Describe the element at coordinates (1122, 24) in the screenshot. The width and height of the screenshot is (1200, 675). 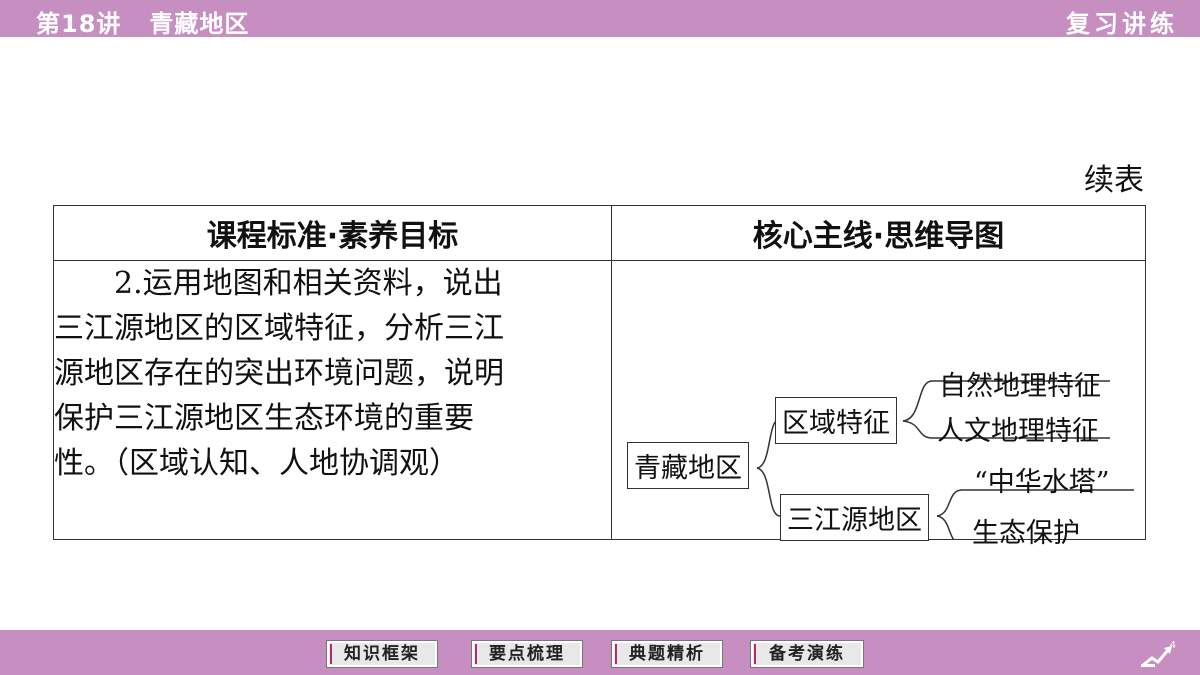
I see `section-title: 复习讲练` at that location.